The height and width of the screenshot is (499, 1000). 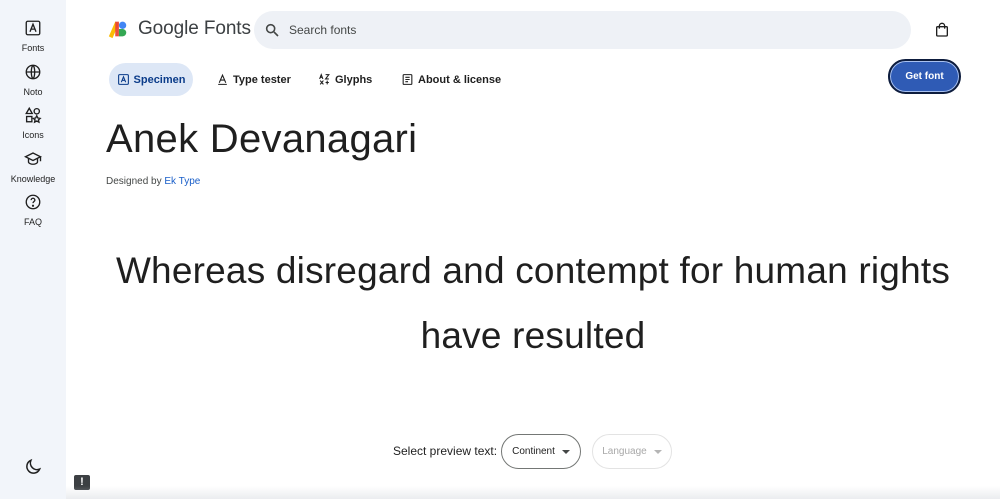 I want to click on tab-glyphs: Glyphs, so click(x=345, y=79).